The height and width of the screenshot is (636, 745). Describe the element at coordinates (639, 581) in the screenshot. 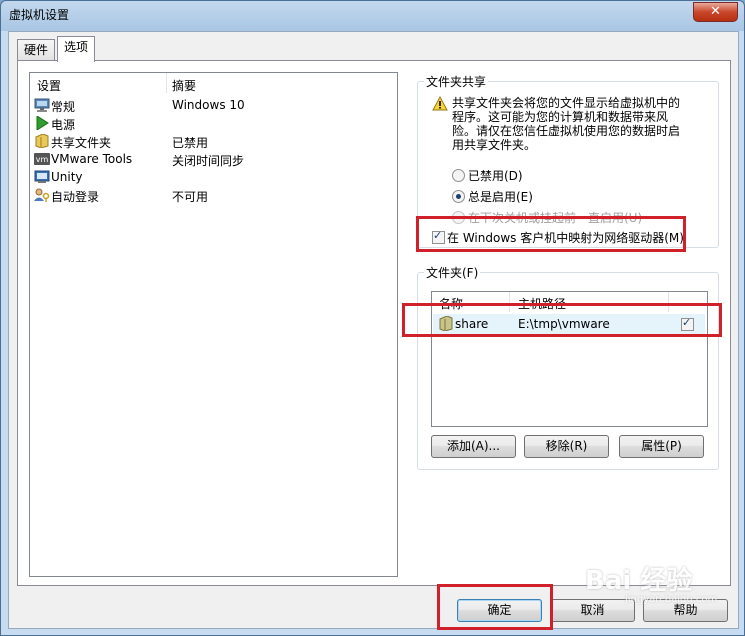

I see `watermark-text: Bai 经验` at that location.